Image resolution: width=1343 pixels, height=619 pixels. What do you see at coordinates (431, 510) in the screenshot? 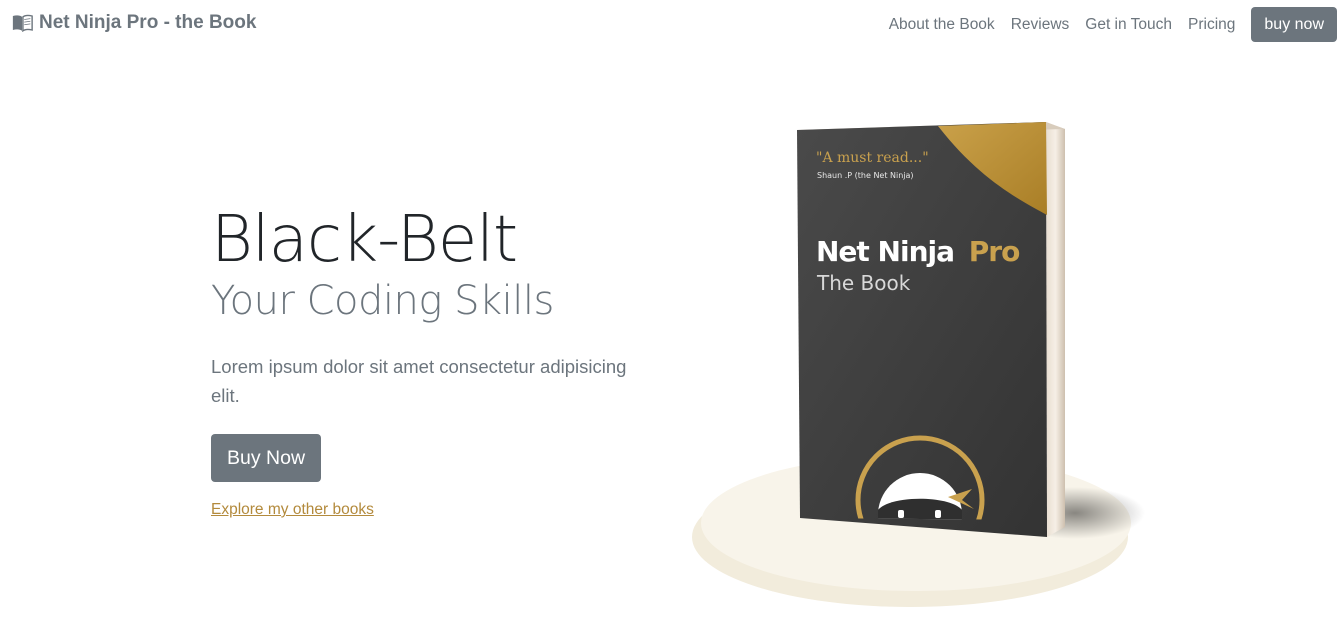
I see `explore-books-link: Explore my other books` at bounding box center [431, 510].